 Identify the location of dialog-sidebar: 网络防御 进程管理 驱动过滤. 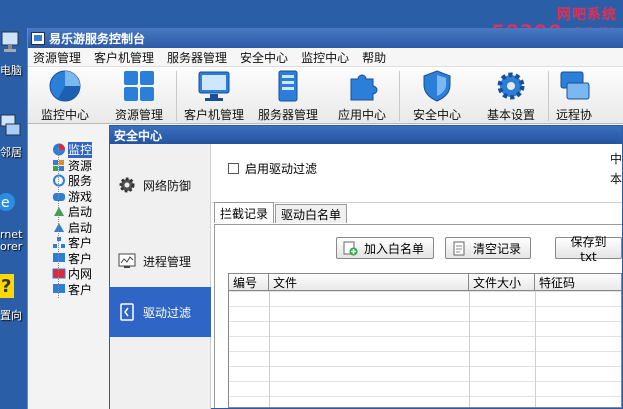
(160, 276).